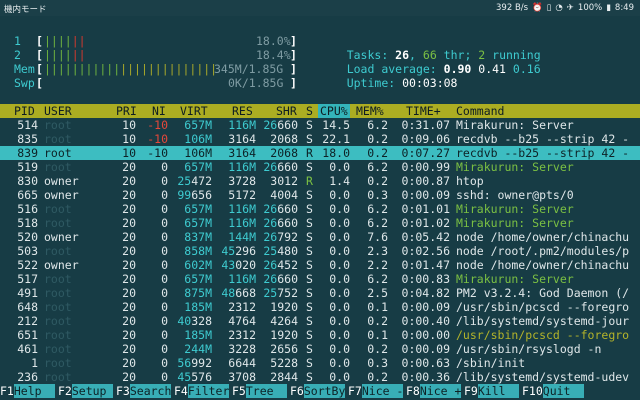  What do you see at coordinates (491, 363) in the screenshot?
I see `cell-command: /sbin/init` at bounding box center [491, 363].